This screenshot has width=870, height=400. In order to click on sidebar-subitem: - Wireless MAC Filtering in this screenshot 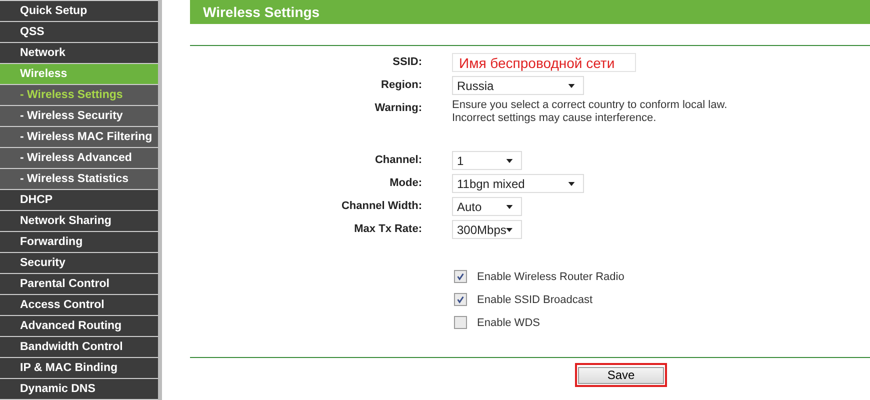, I will do `click(79, 137)`.